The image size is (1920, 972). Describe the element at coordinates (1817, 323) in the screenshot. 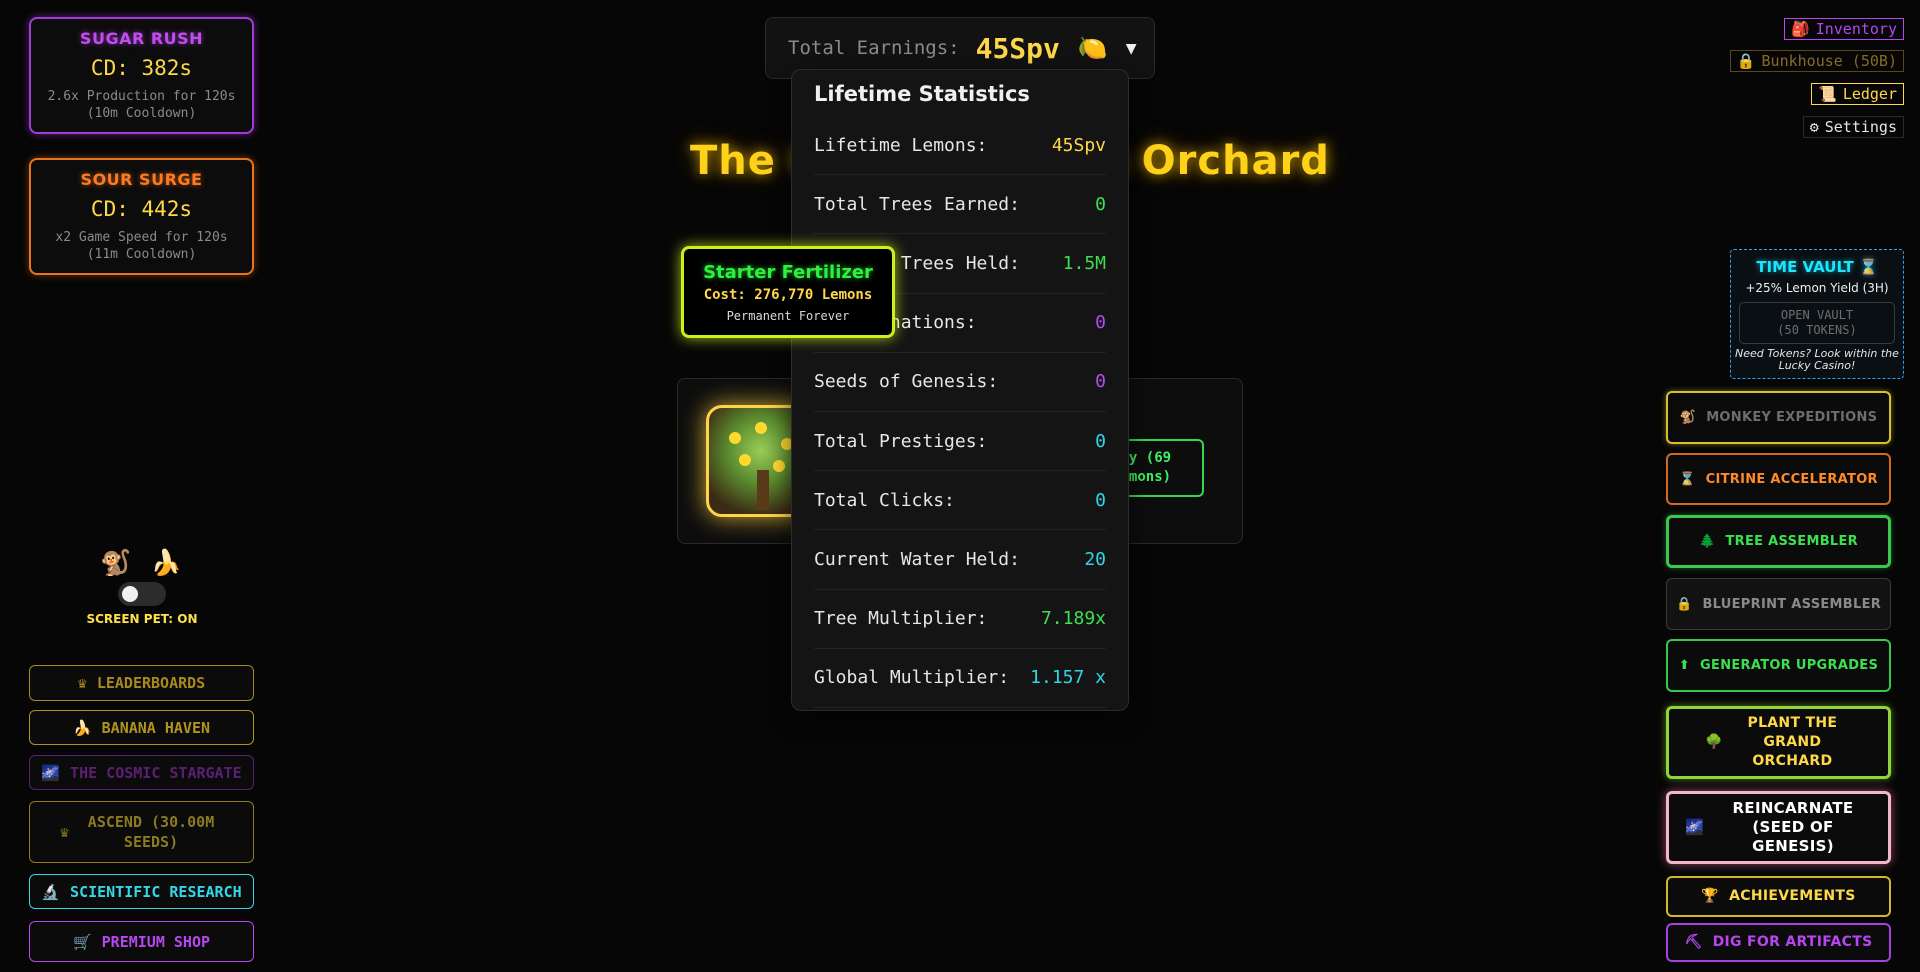

I see `open-vault-button: OPEN VAULT (50 TOKENS)` at that location.